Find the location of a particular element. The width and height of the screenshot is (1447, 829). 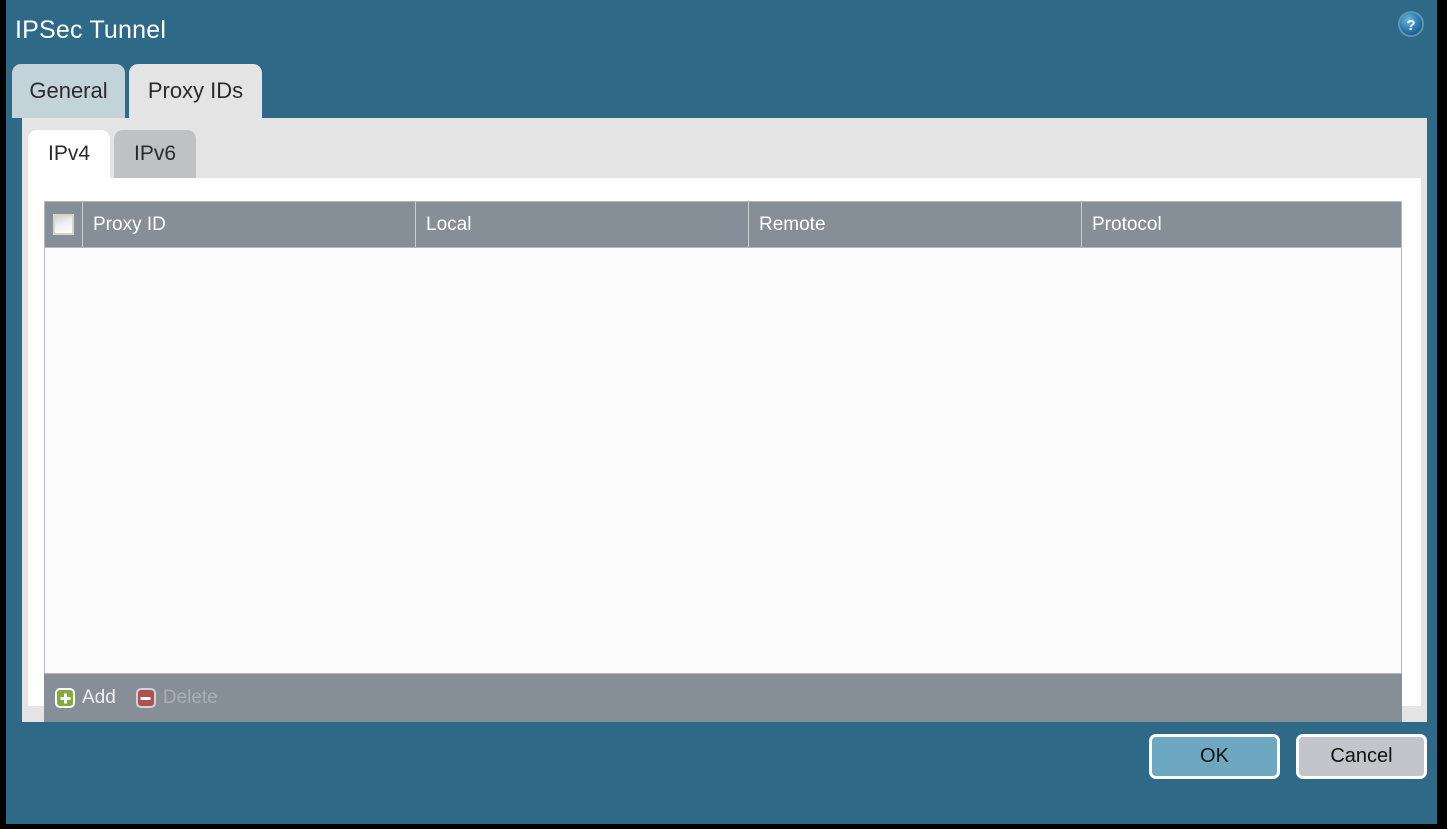

table-header-proxy-id: Proxy ID is located at coordinates (249, 224).